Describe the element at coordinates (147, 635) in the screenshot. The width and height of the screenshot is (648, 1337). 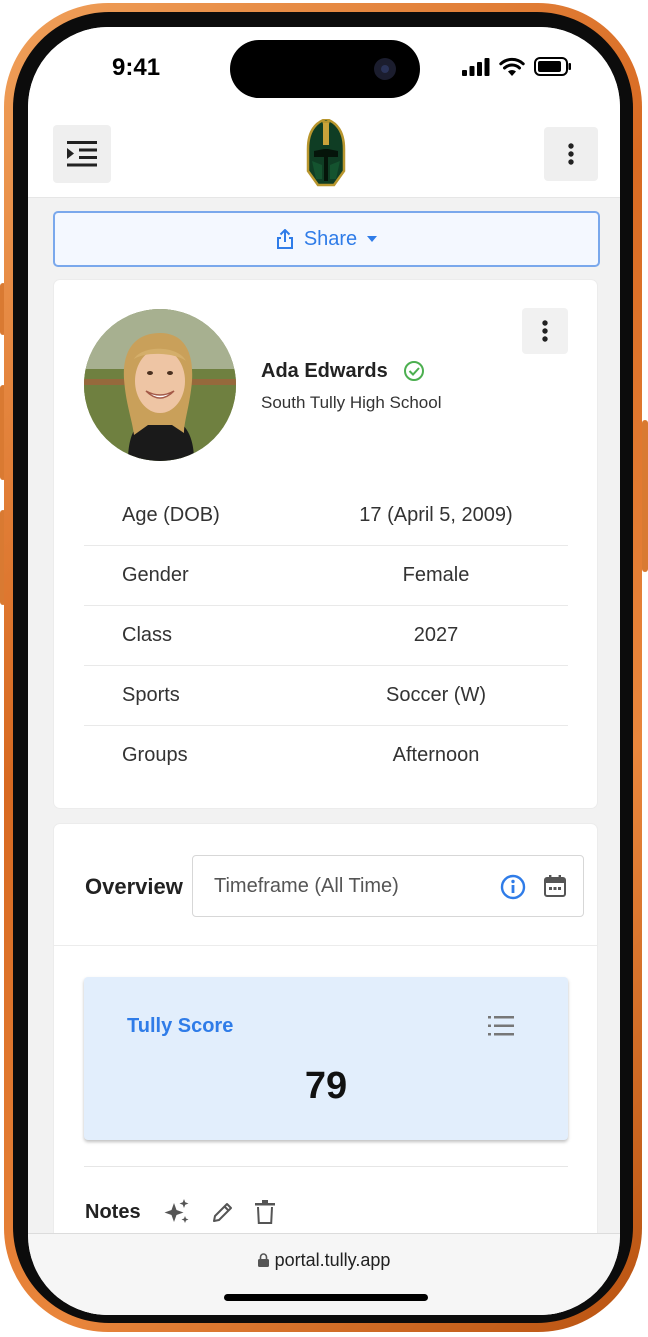
I see `info-label: Class` at that location.